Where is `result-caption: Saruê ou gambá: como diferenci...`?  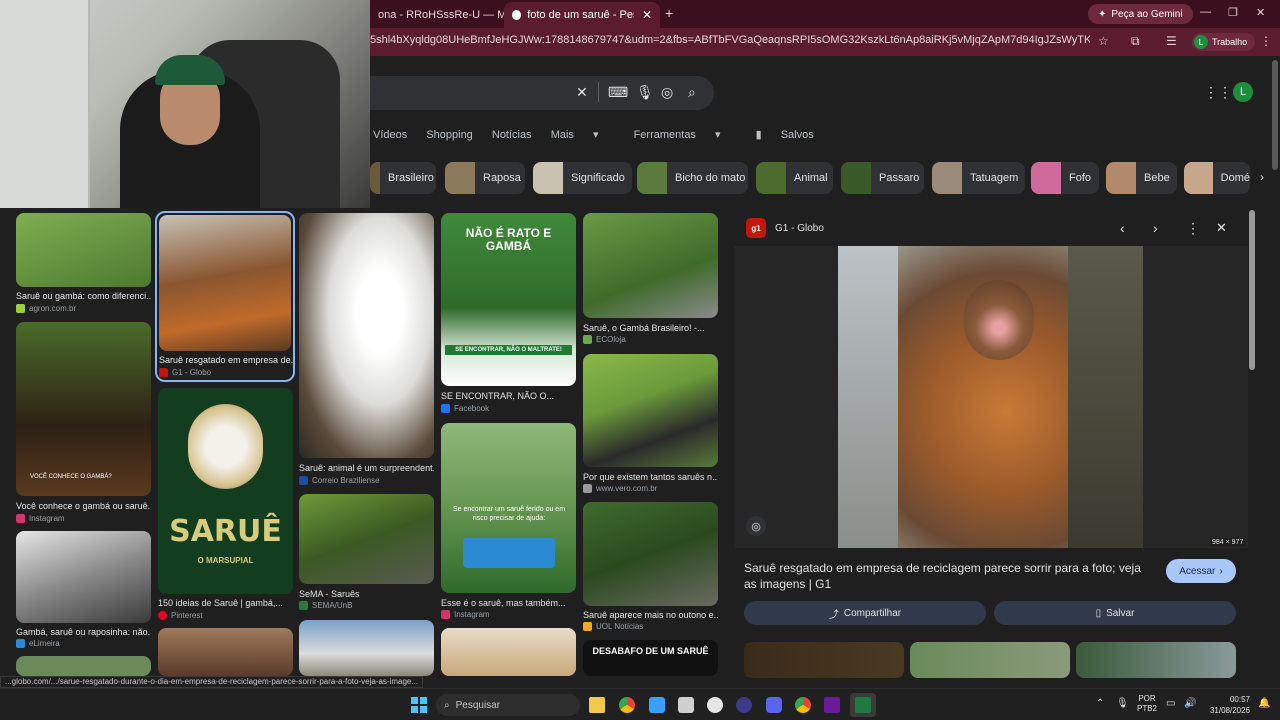 result-caption: Saruê ou gambá: como diferenci... is located at coordinates (83, 296).